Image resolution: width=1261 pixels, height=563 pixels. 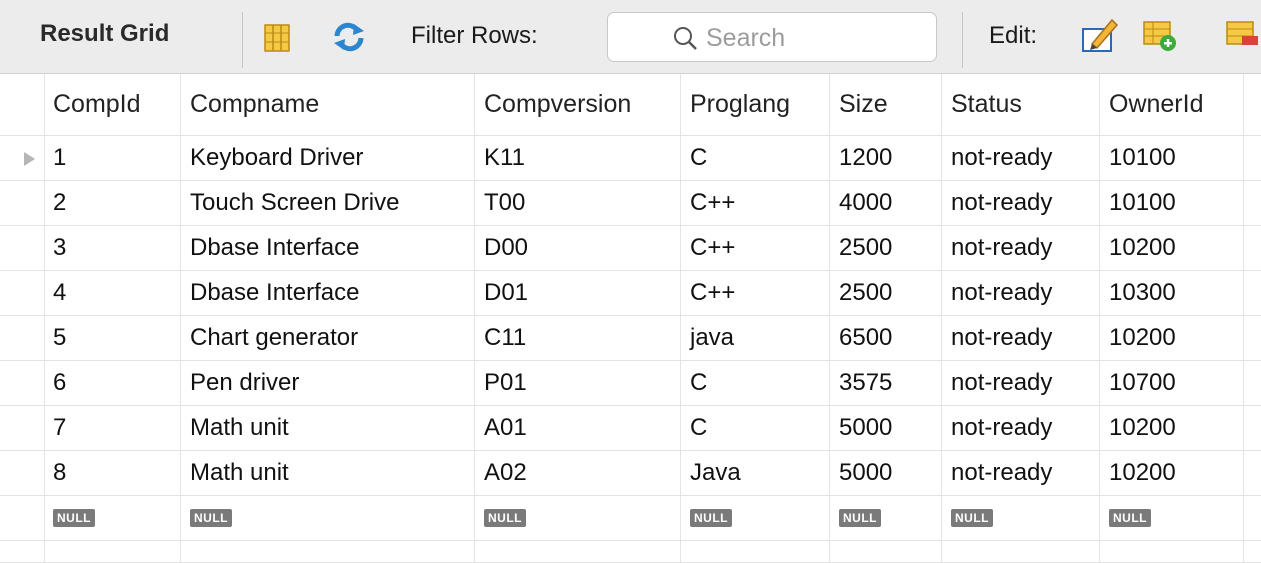 What do you see at coordinates (112, 104) in the screenshot?
I see `column-header: CompId` at bounding box center [112, 104].